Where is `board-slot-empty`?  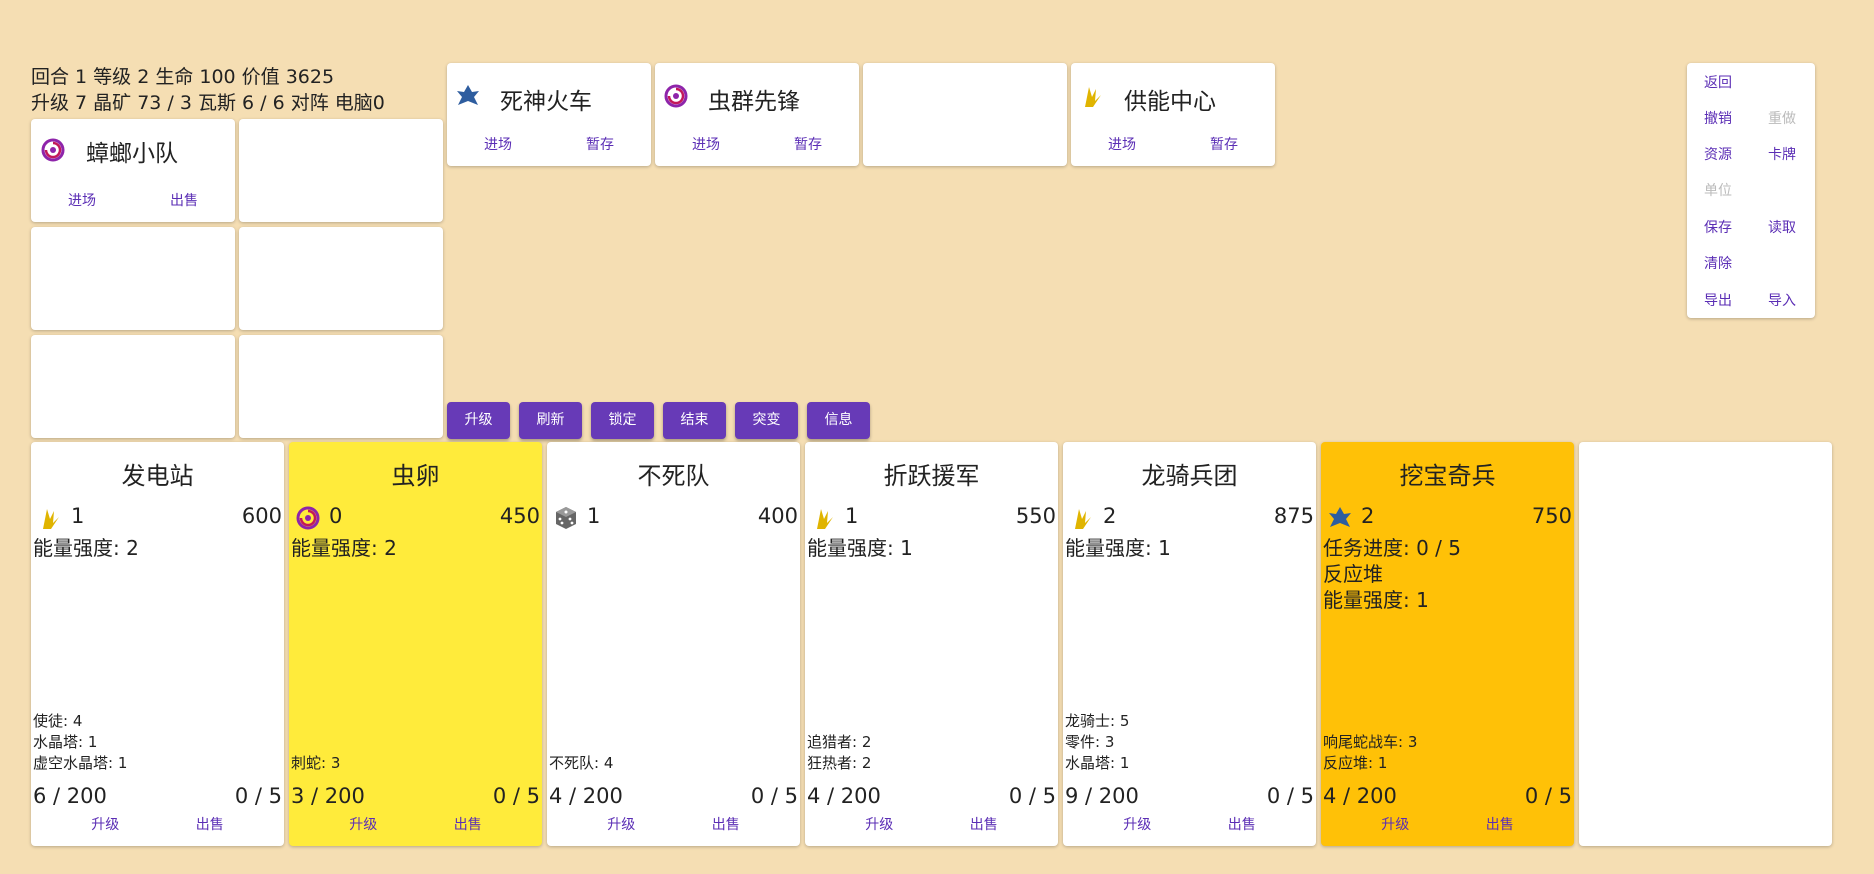
board-slot-empty is located at coordinates (1705, 644).